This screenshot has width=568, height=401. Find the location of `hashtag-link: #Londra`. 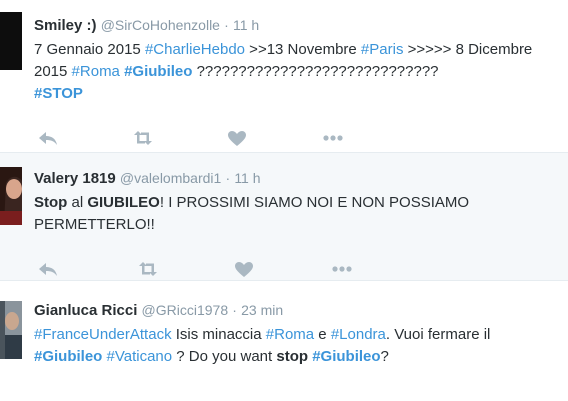

hashtag-link: #Londra is located at coordinates (358, 334).